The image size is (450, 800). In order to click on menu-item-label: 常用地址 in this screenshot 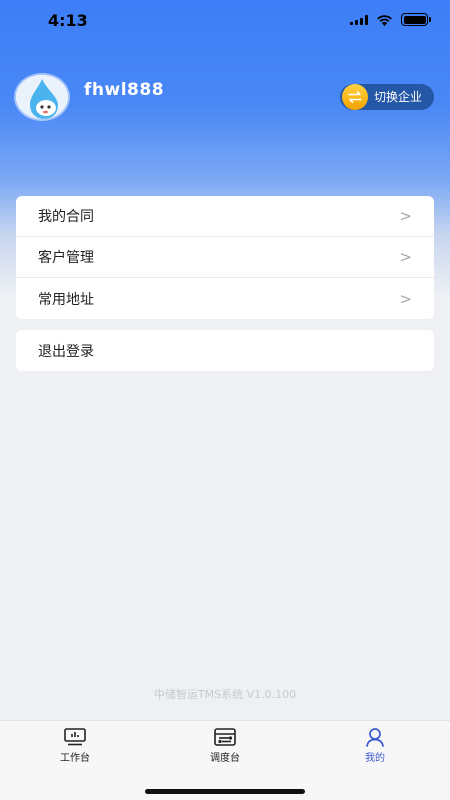, I will do `click(66, 299)`.